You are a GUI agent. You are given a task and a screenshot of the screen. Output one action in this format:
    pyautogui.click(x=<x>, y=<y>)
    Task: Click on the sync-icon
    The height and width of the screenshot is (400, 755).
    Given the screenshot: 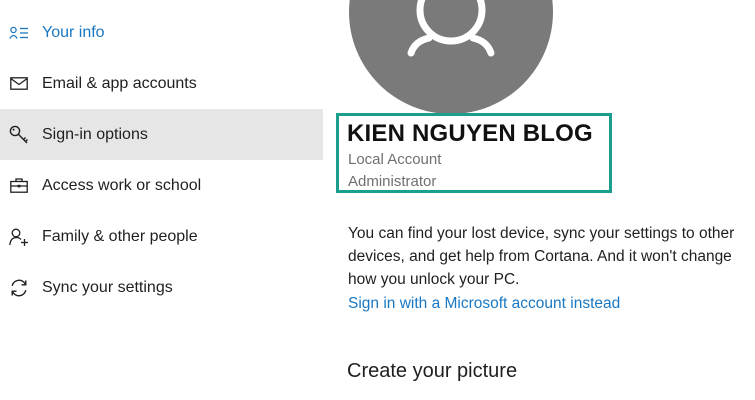 What is the action you would take?
    pyautogui.click(x=19, y=288)
    